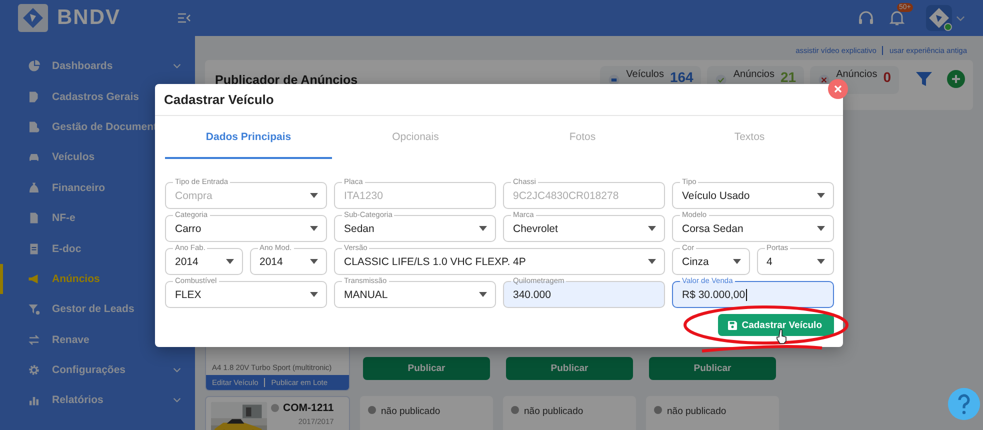 This screenshot has height=430, width=983. Describe the element at coordinates (219, 99) in the screenshot. I see `dialog-title: Cadastrar Veículo` at that location.